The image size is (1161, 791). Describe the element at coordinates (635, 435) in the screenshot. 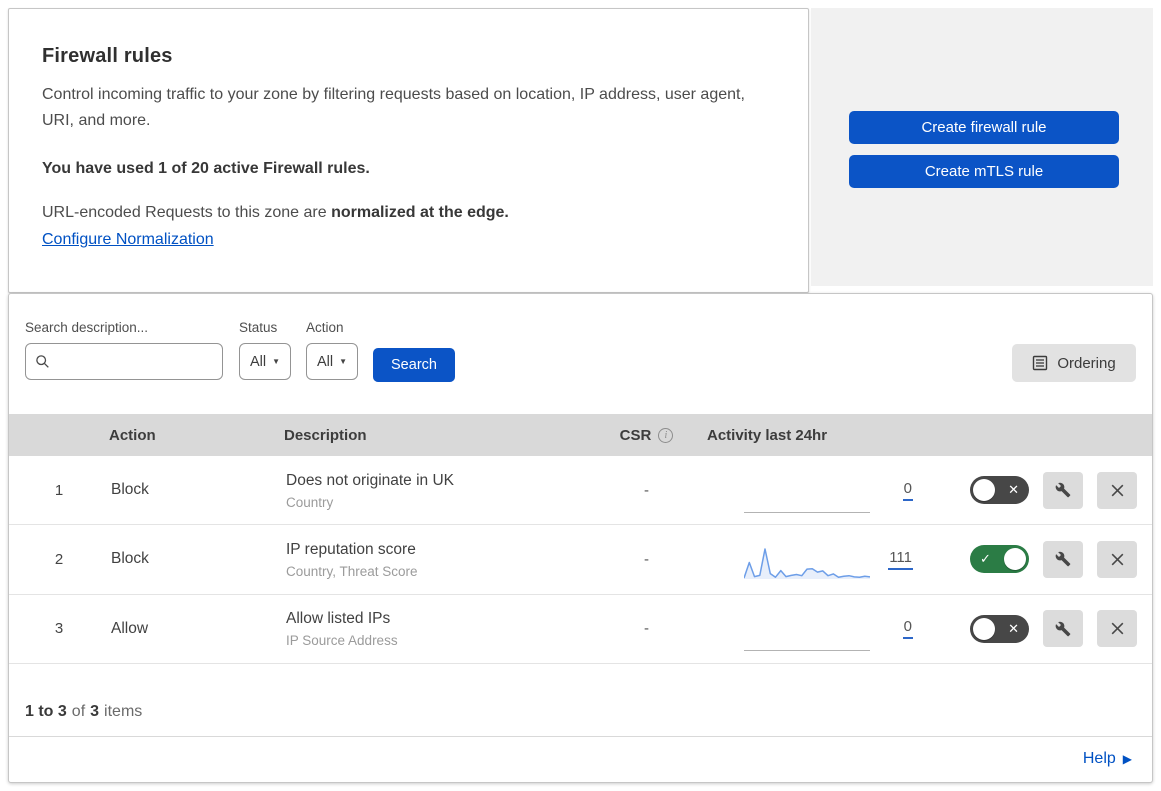

I see `header-csr-label: CSR` at that location.